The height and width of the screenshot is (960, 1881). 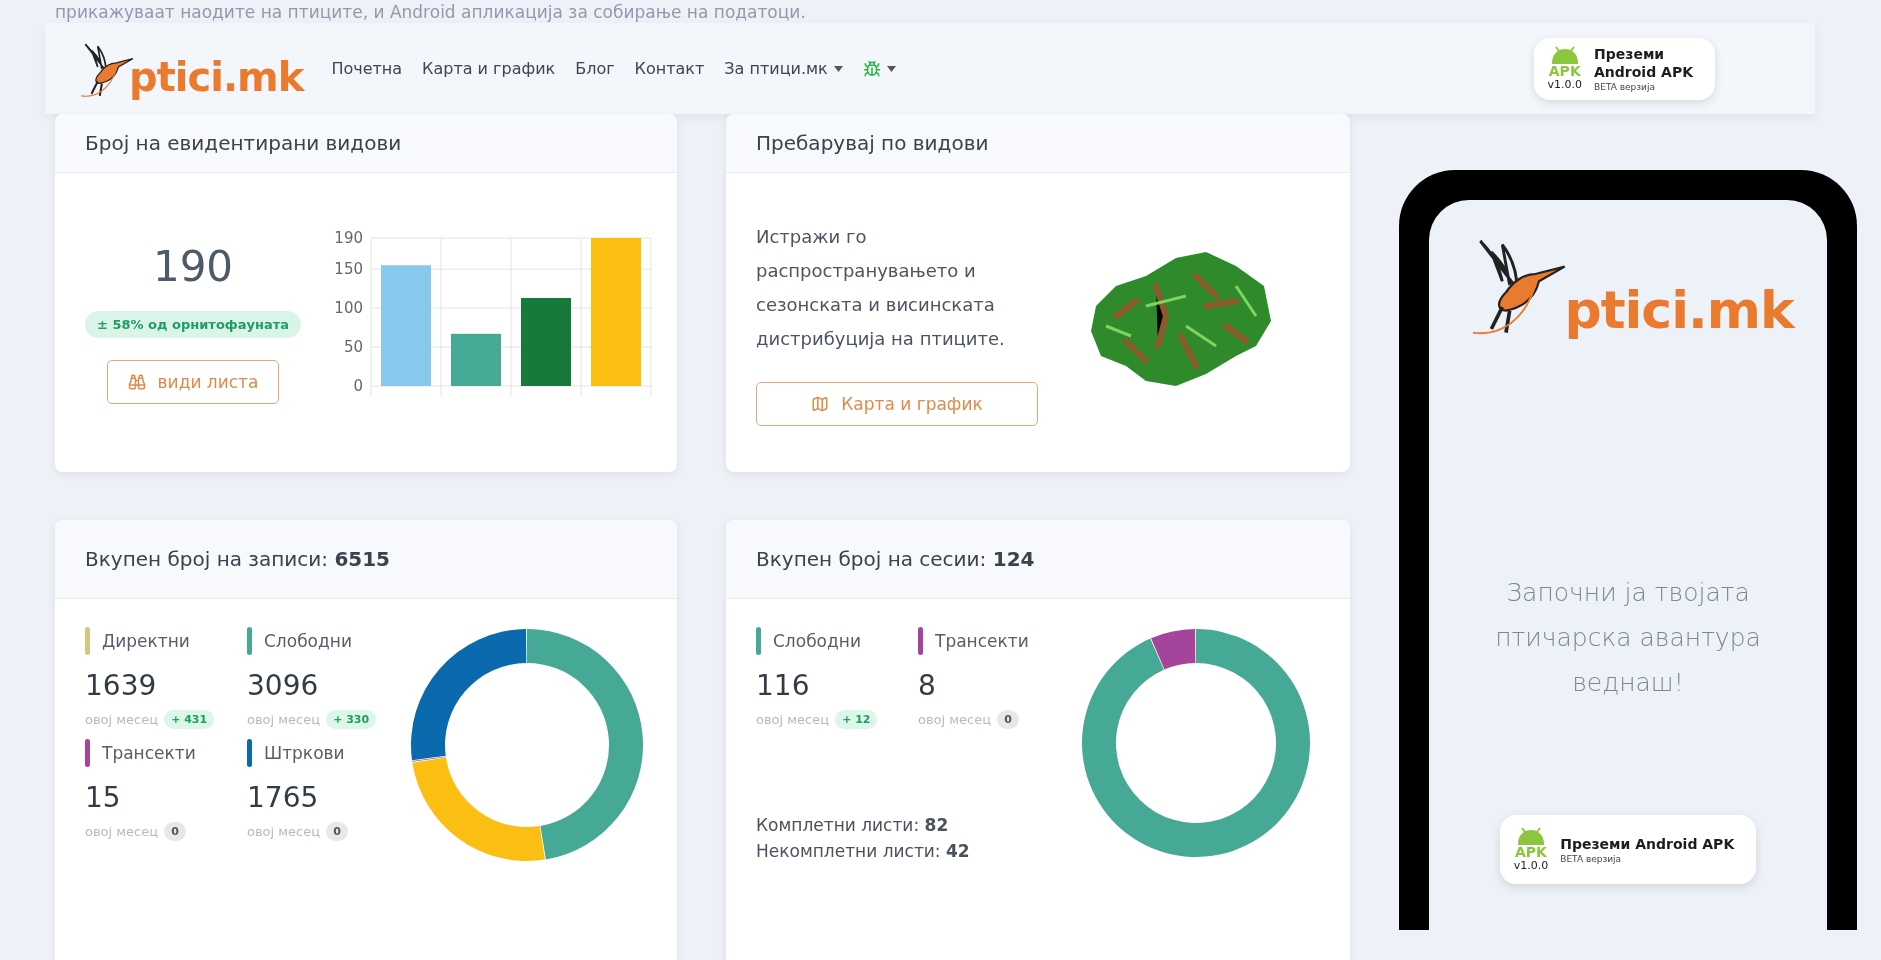 What do you see at coordinates (853, 825) in the screenshot?
I see `list-count-text: Комплетни листи: 82` at bounding box center [853, 825].